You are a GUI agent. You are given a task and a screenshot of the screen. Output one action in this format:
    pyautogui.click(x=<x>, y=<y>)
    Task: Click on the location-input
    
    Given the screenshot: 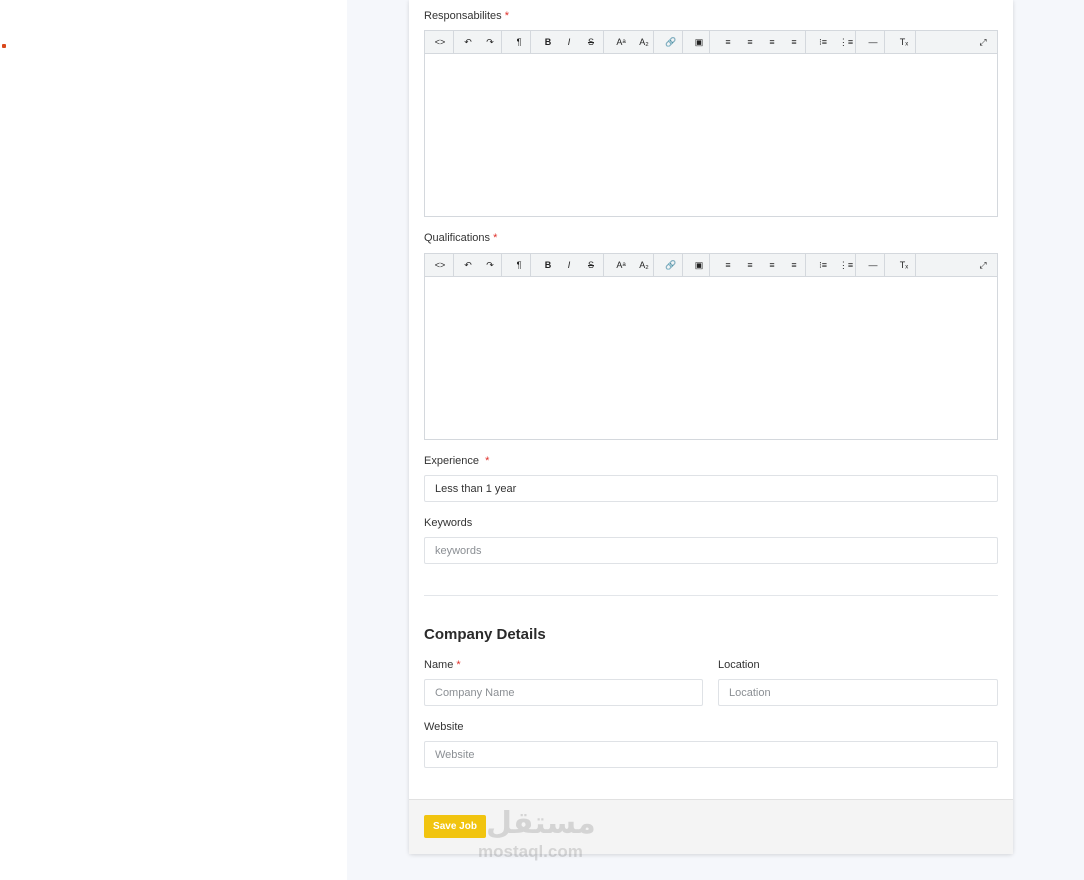 What is the action you would take?
    pyautogui.click(x=858, y=692)
    